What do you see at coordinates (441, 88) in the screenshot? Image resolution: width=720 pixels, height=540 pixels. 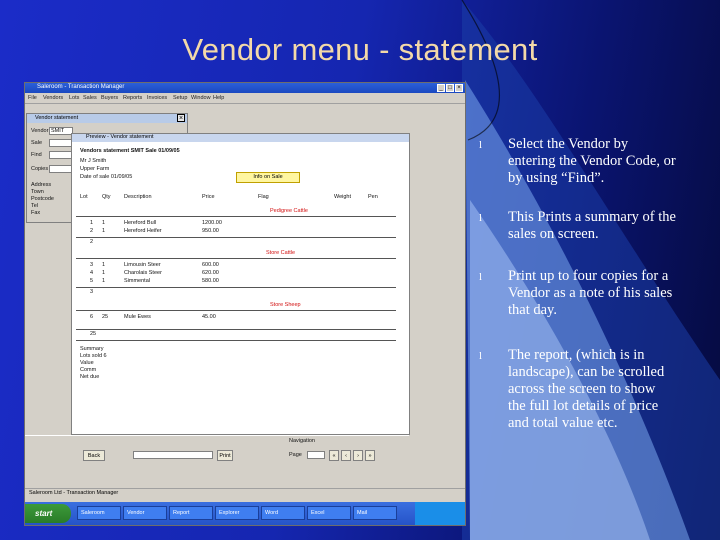 I see `minimize-icon: _` at bounding box center [441, 88].